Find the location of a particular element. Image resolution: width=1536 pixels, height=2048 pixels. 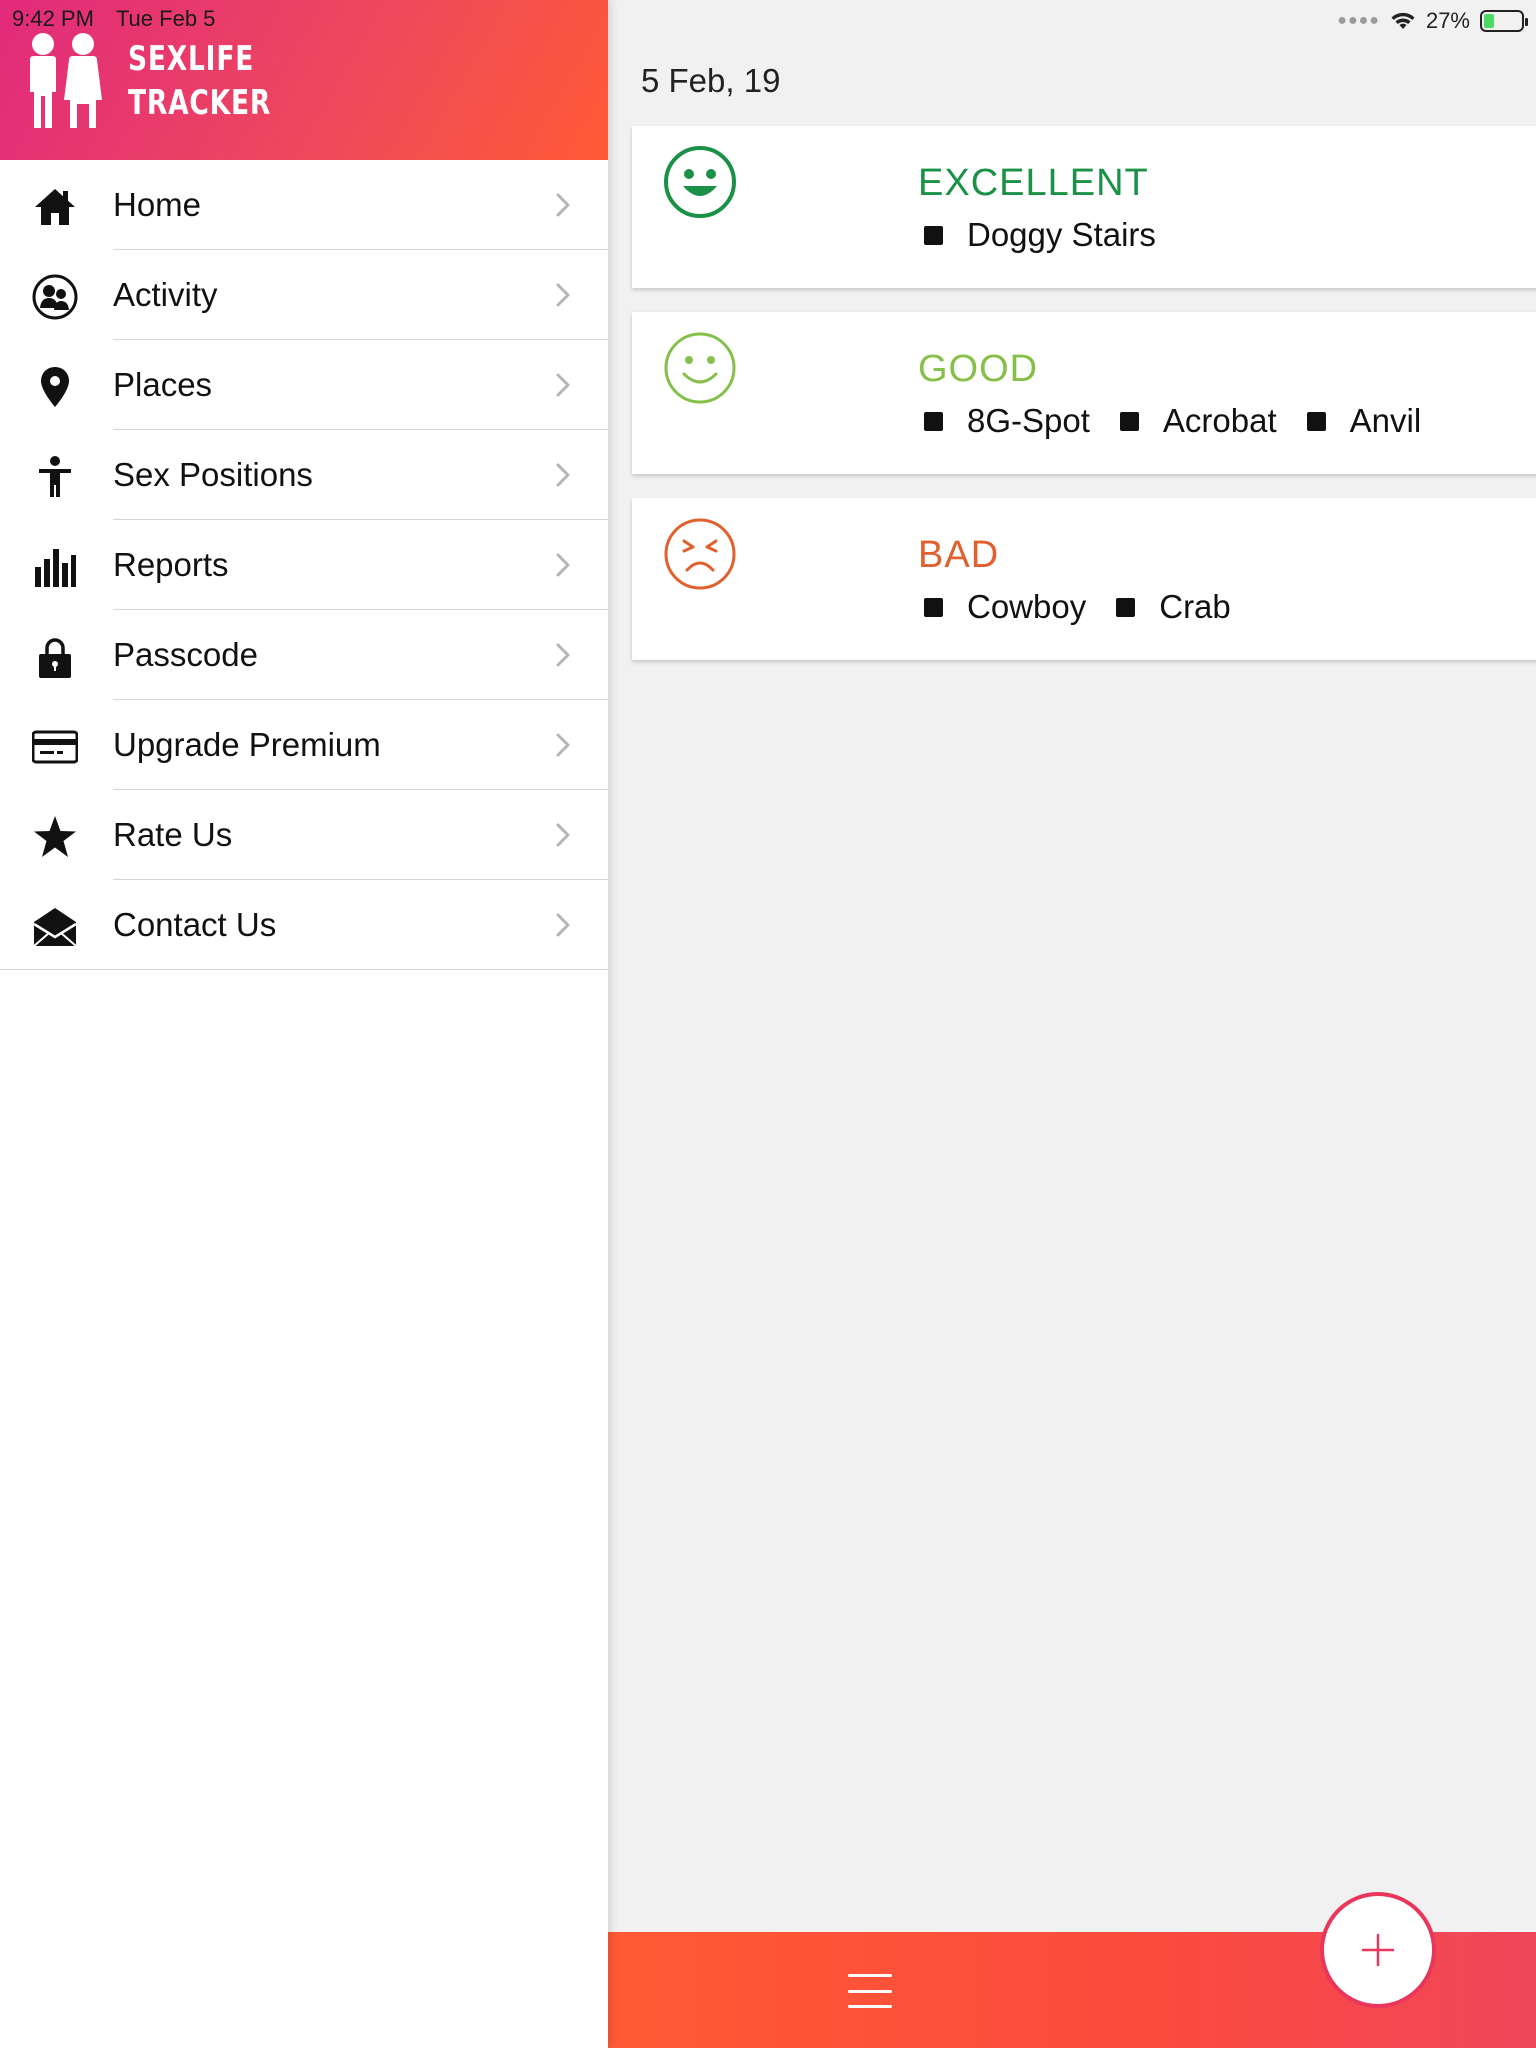

sidebar-item-contact-us: Contact Us is located at coordinates (304, 925).